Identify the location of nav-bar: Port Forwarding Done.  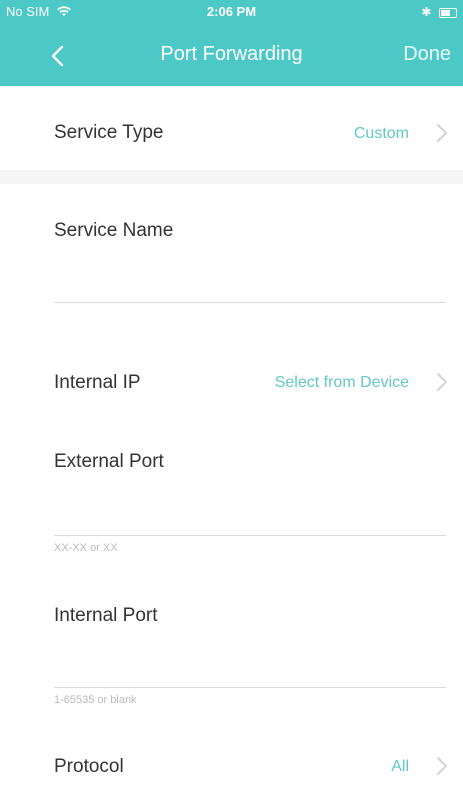
(231, 56).